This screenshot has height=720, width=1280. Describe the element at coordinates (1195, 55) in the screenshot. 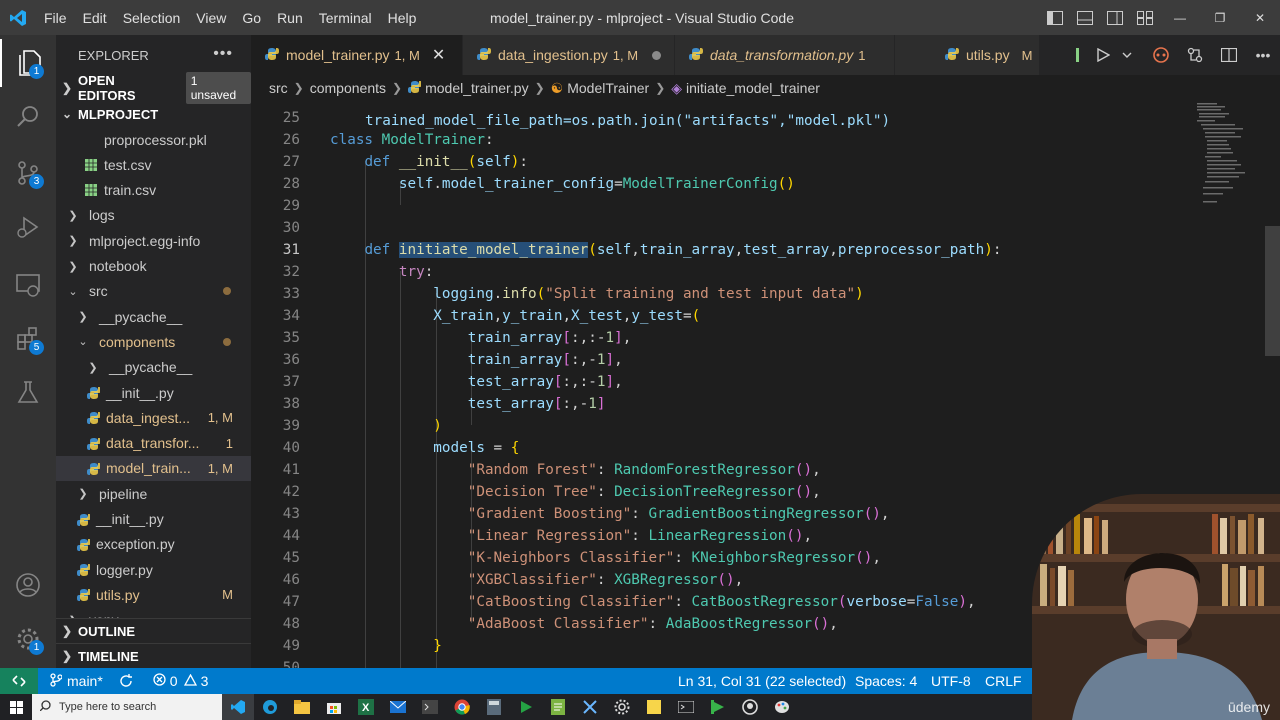

I see `compare-changes-icon` at that location.